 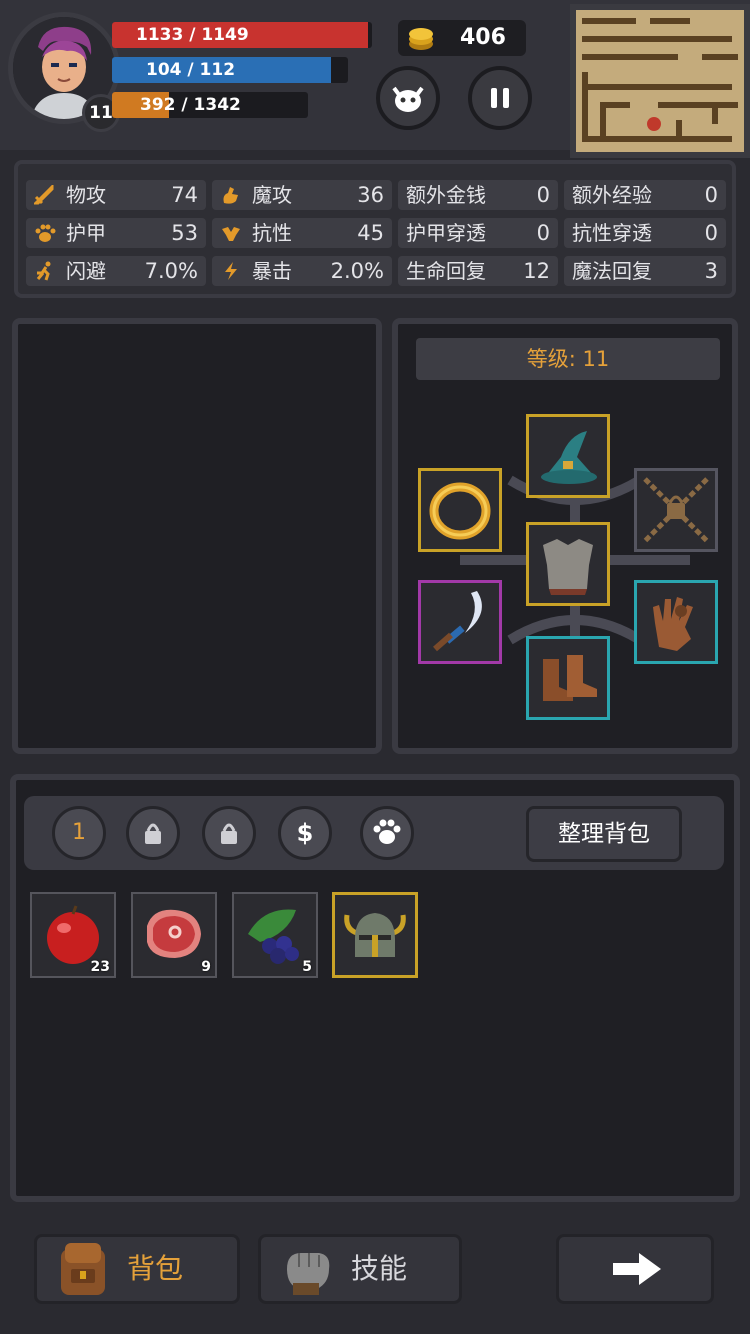 I want to click on stat-armor-pen: 护甲穿透 0, so click(x=478, y=233).